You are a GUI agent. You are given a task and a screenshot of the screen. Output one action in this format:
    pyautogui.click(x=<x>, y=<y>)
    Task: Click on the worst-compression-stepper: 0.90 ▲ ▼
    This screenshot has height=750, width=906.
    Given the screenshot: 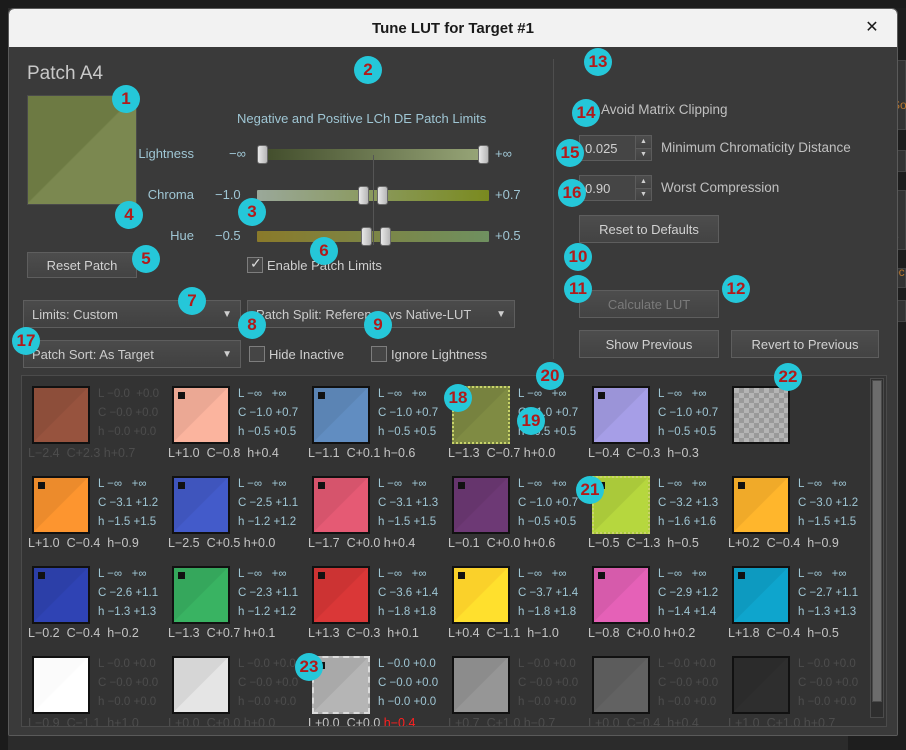 What is the action you would take?
    pyautogui.click(x=615, y=188)
    